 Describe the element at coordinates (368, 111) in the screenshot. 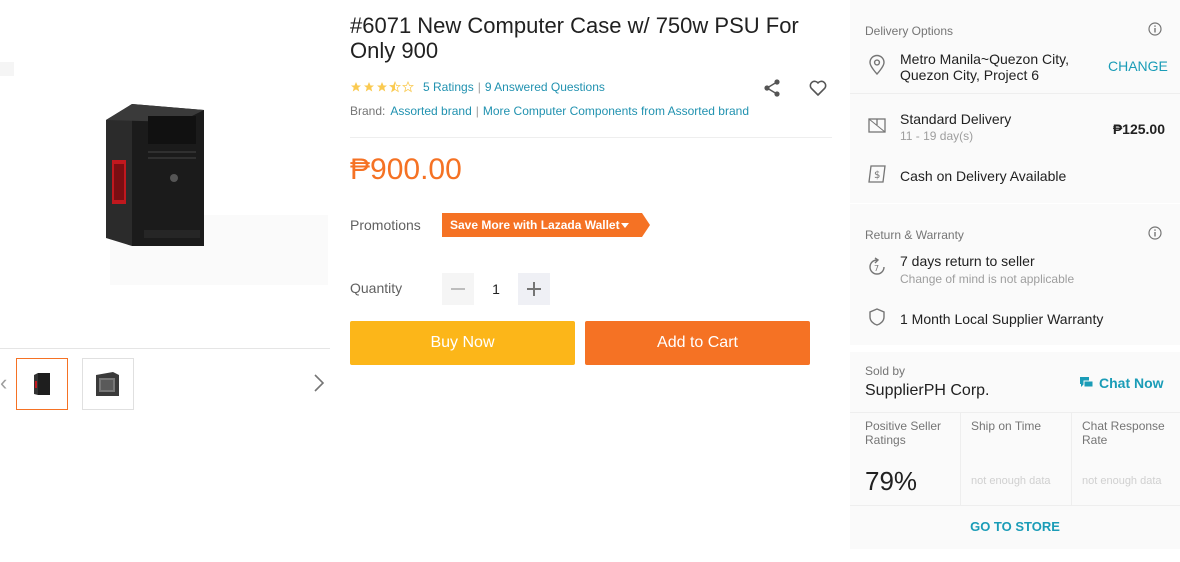

I see `brand-label: Brand:` at that location.